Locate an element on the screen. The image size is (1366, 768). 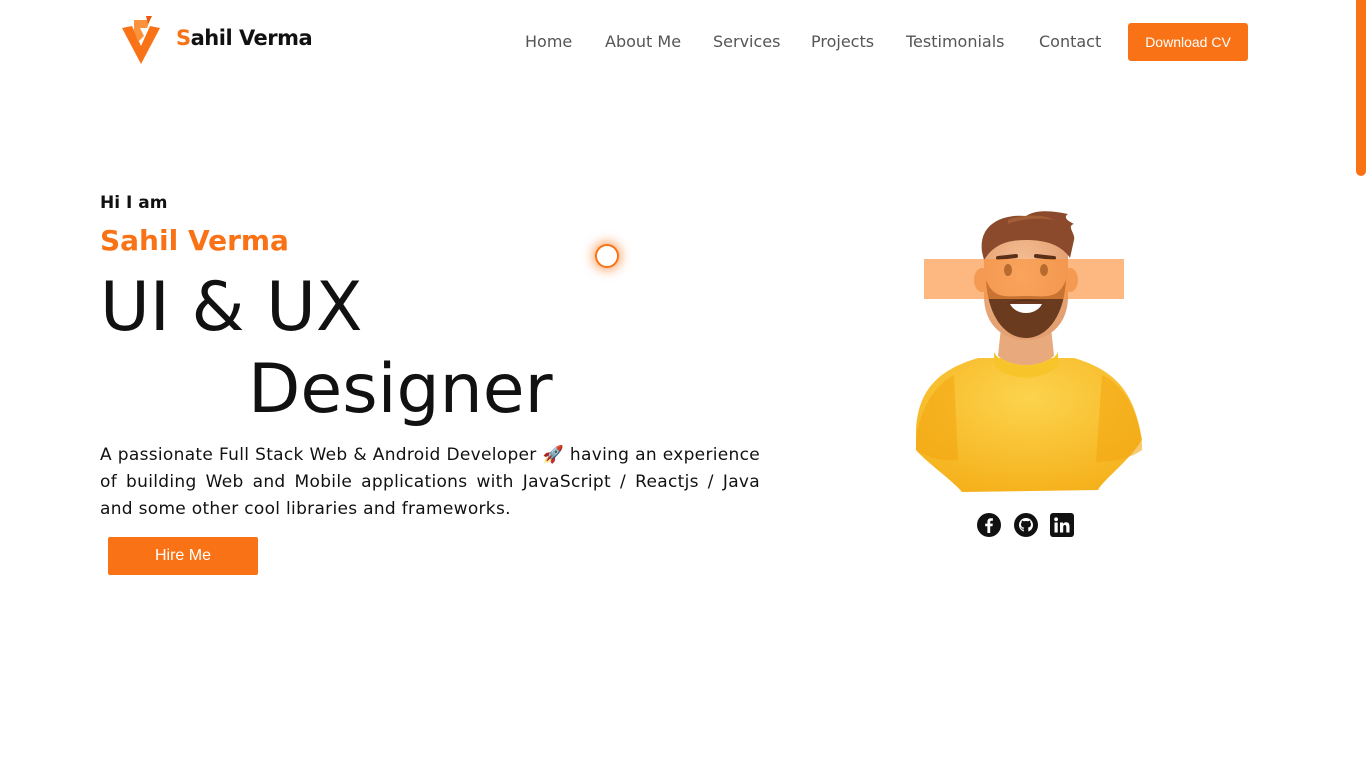
nav-home: Home is located at coordinates (548, 41).